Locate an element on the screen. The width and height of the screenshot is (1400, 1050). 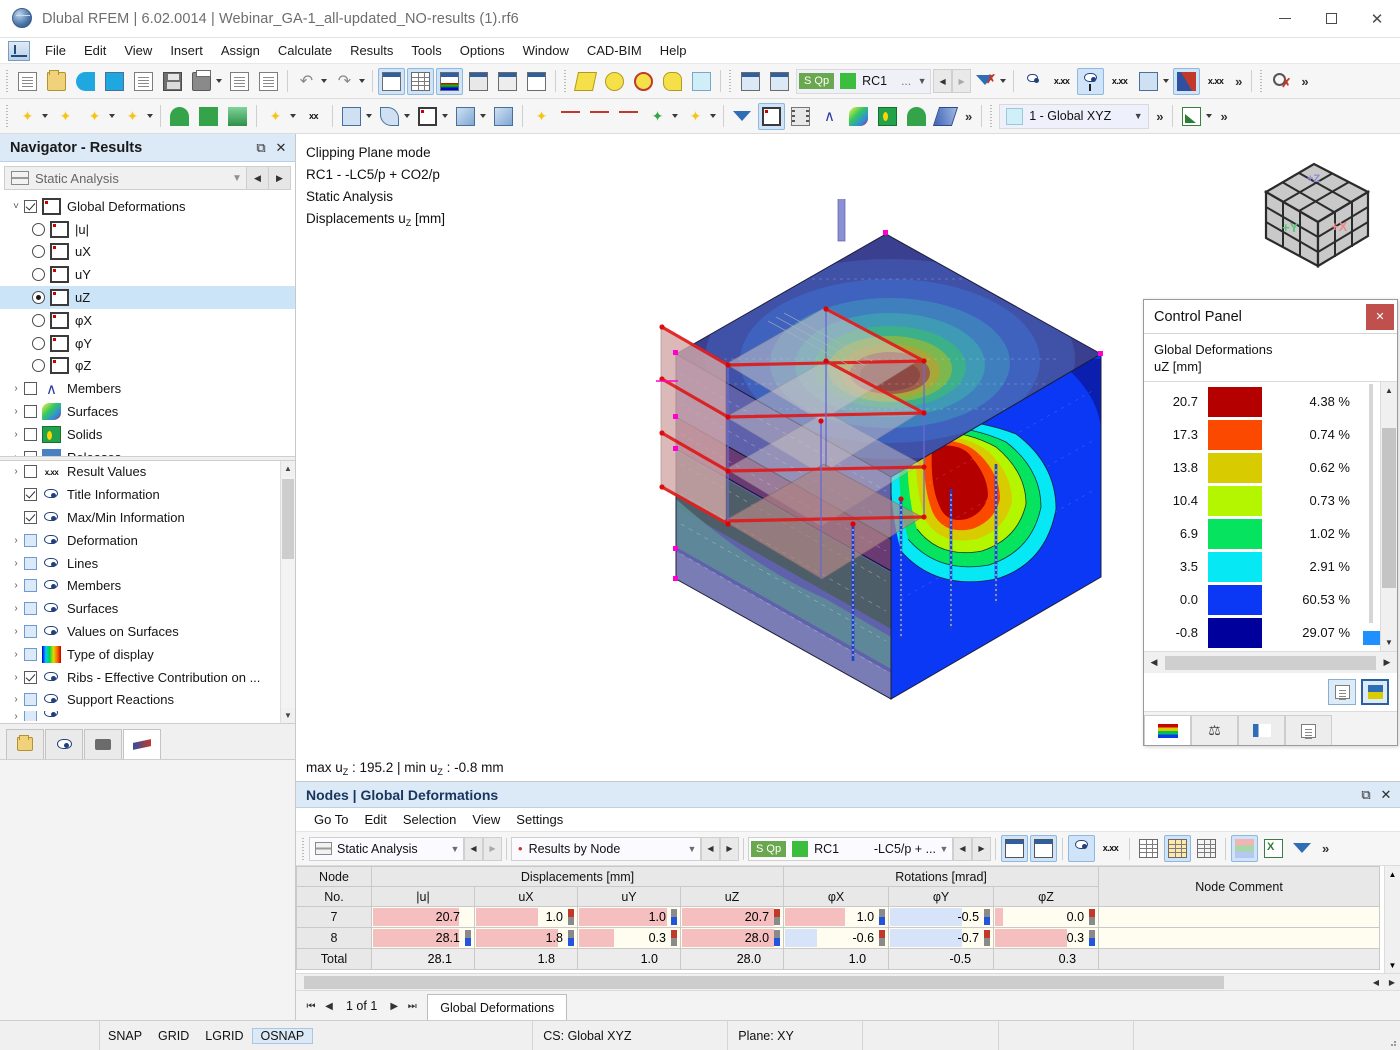
load-case-combo: S Qp RC1 -LC5/p + ... ▼ is located at coordinates (850, 848).